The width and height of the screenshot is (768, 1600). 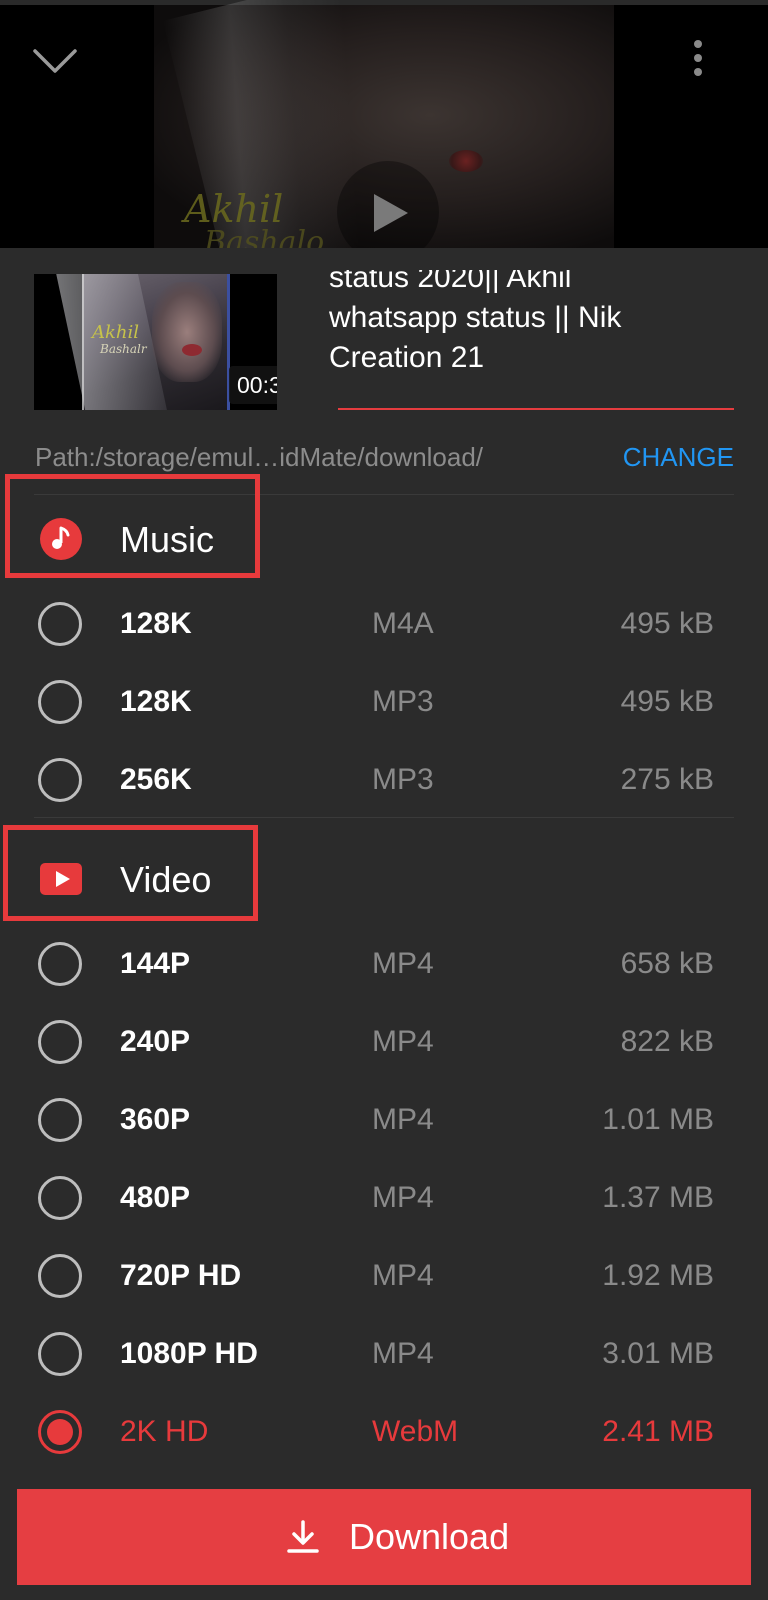 What do you see at coordinates (403, 623) in the screenshot?
I see `option-format: M4A` at bounding box center [403, 623].